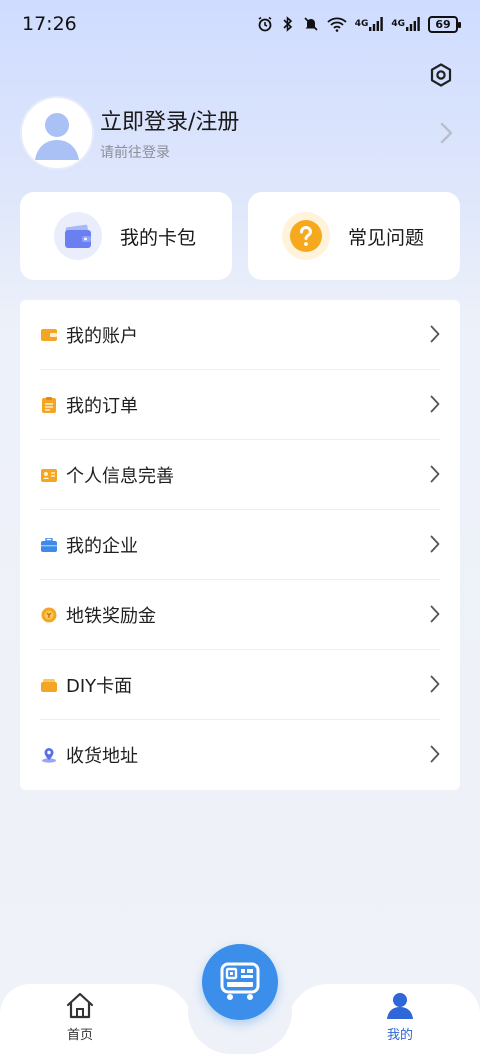 The height and width of the screenshot is (1058, 480). Describe the element at coordinates (400, 1022) in the screenshot. I see `tab-mine: 我的` at that location.